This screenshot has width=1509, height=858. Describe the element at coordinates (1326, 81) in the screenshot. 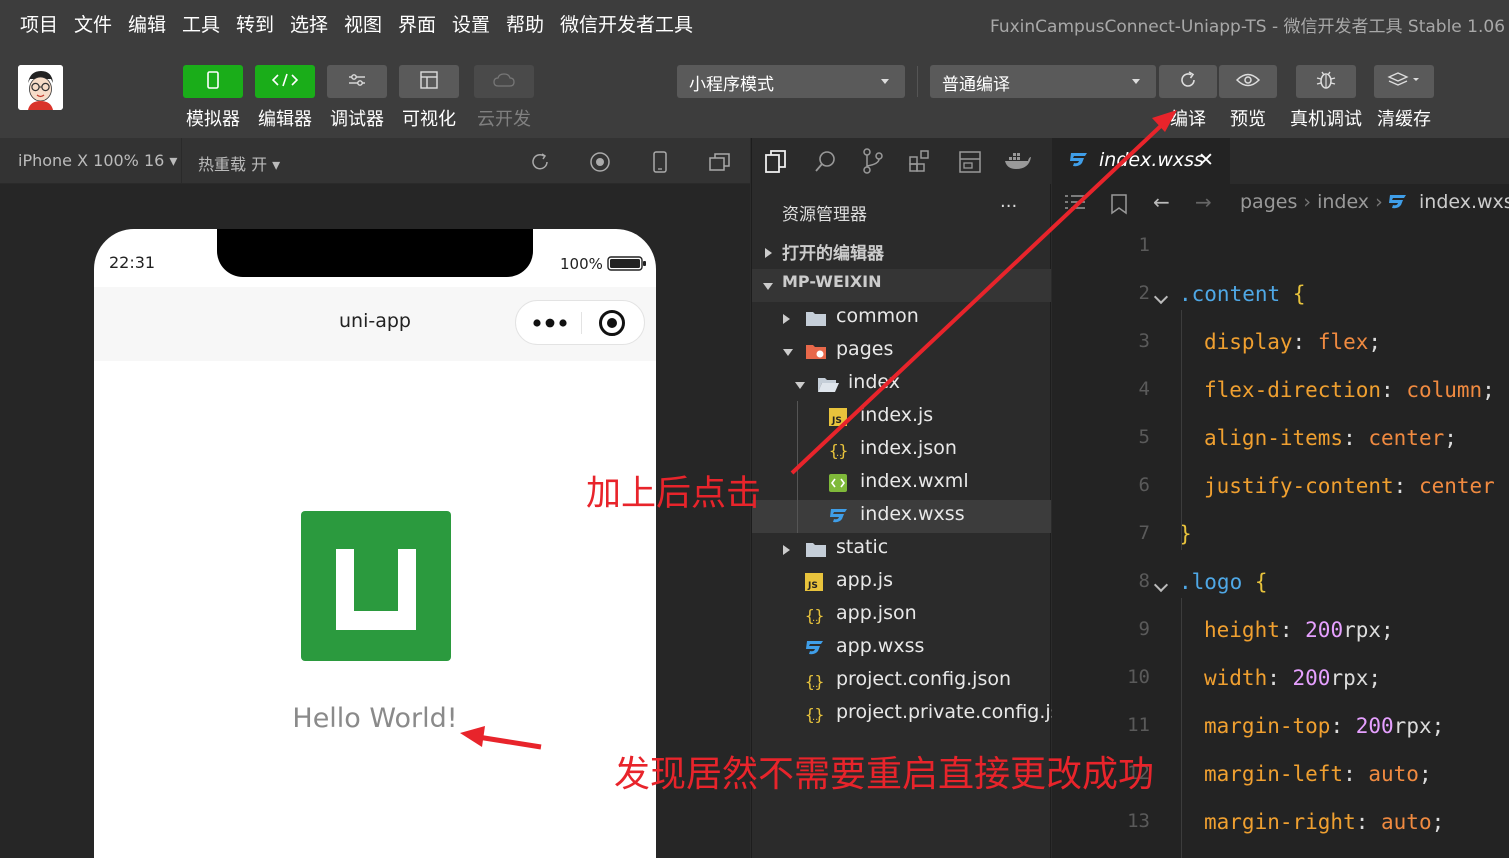

I see `remote-debug-button` at that location.